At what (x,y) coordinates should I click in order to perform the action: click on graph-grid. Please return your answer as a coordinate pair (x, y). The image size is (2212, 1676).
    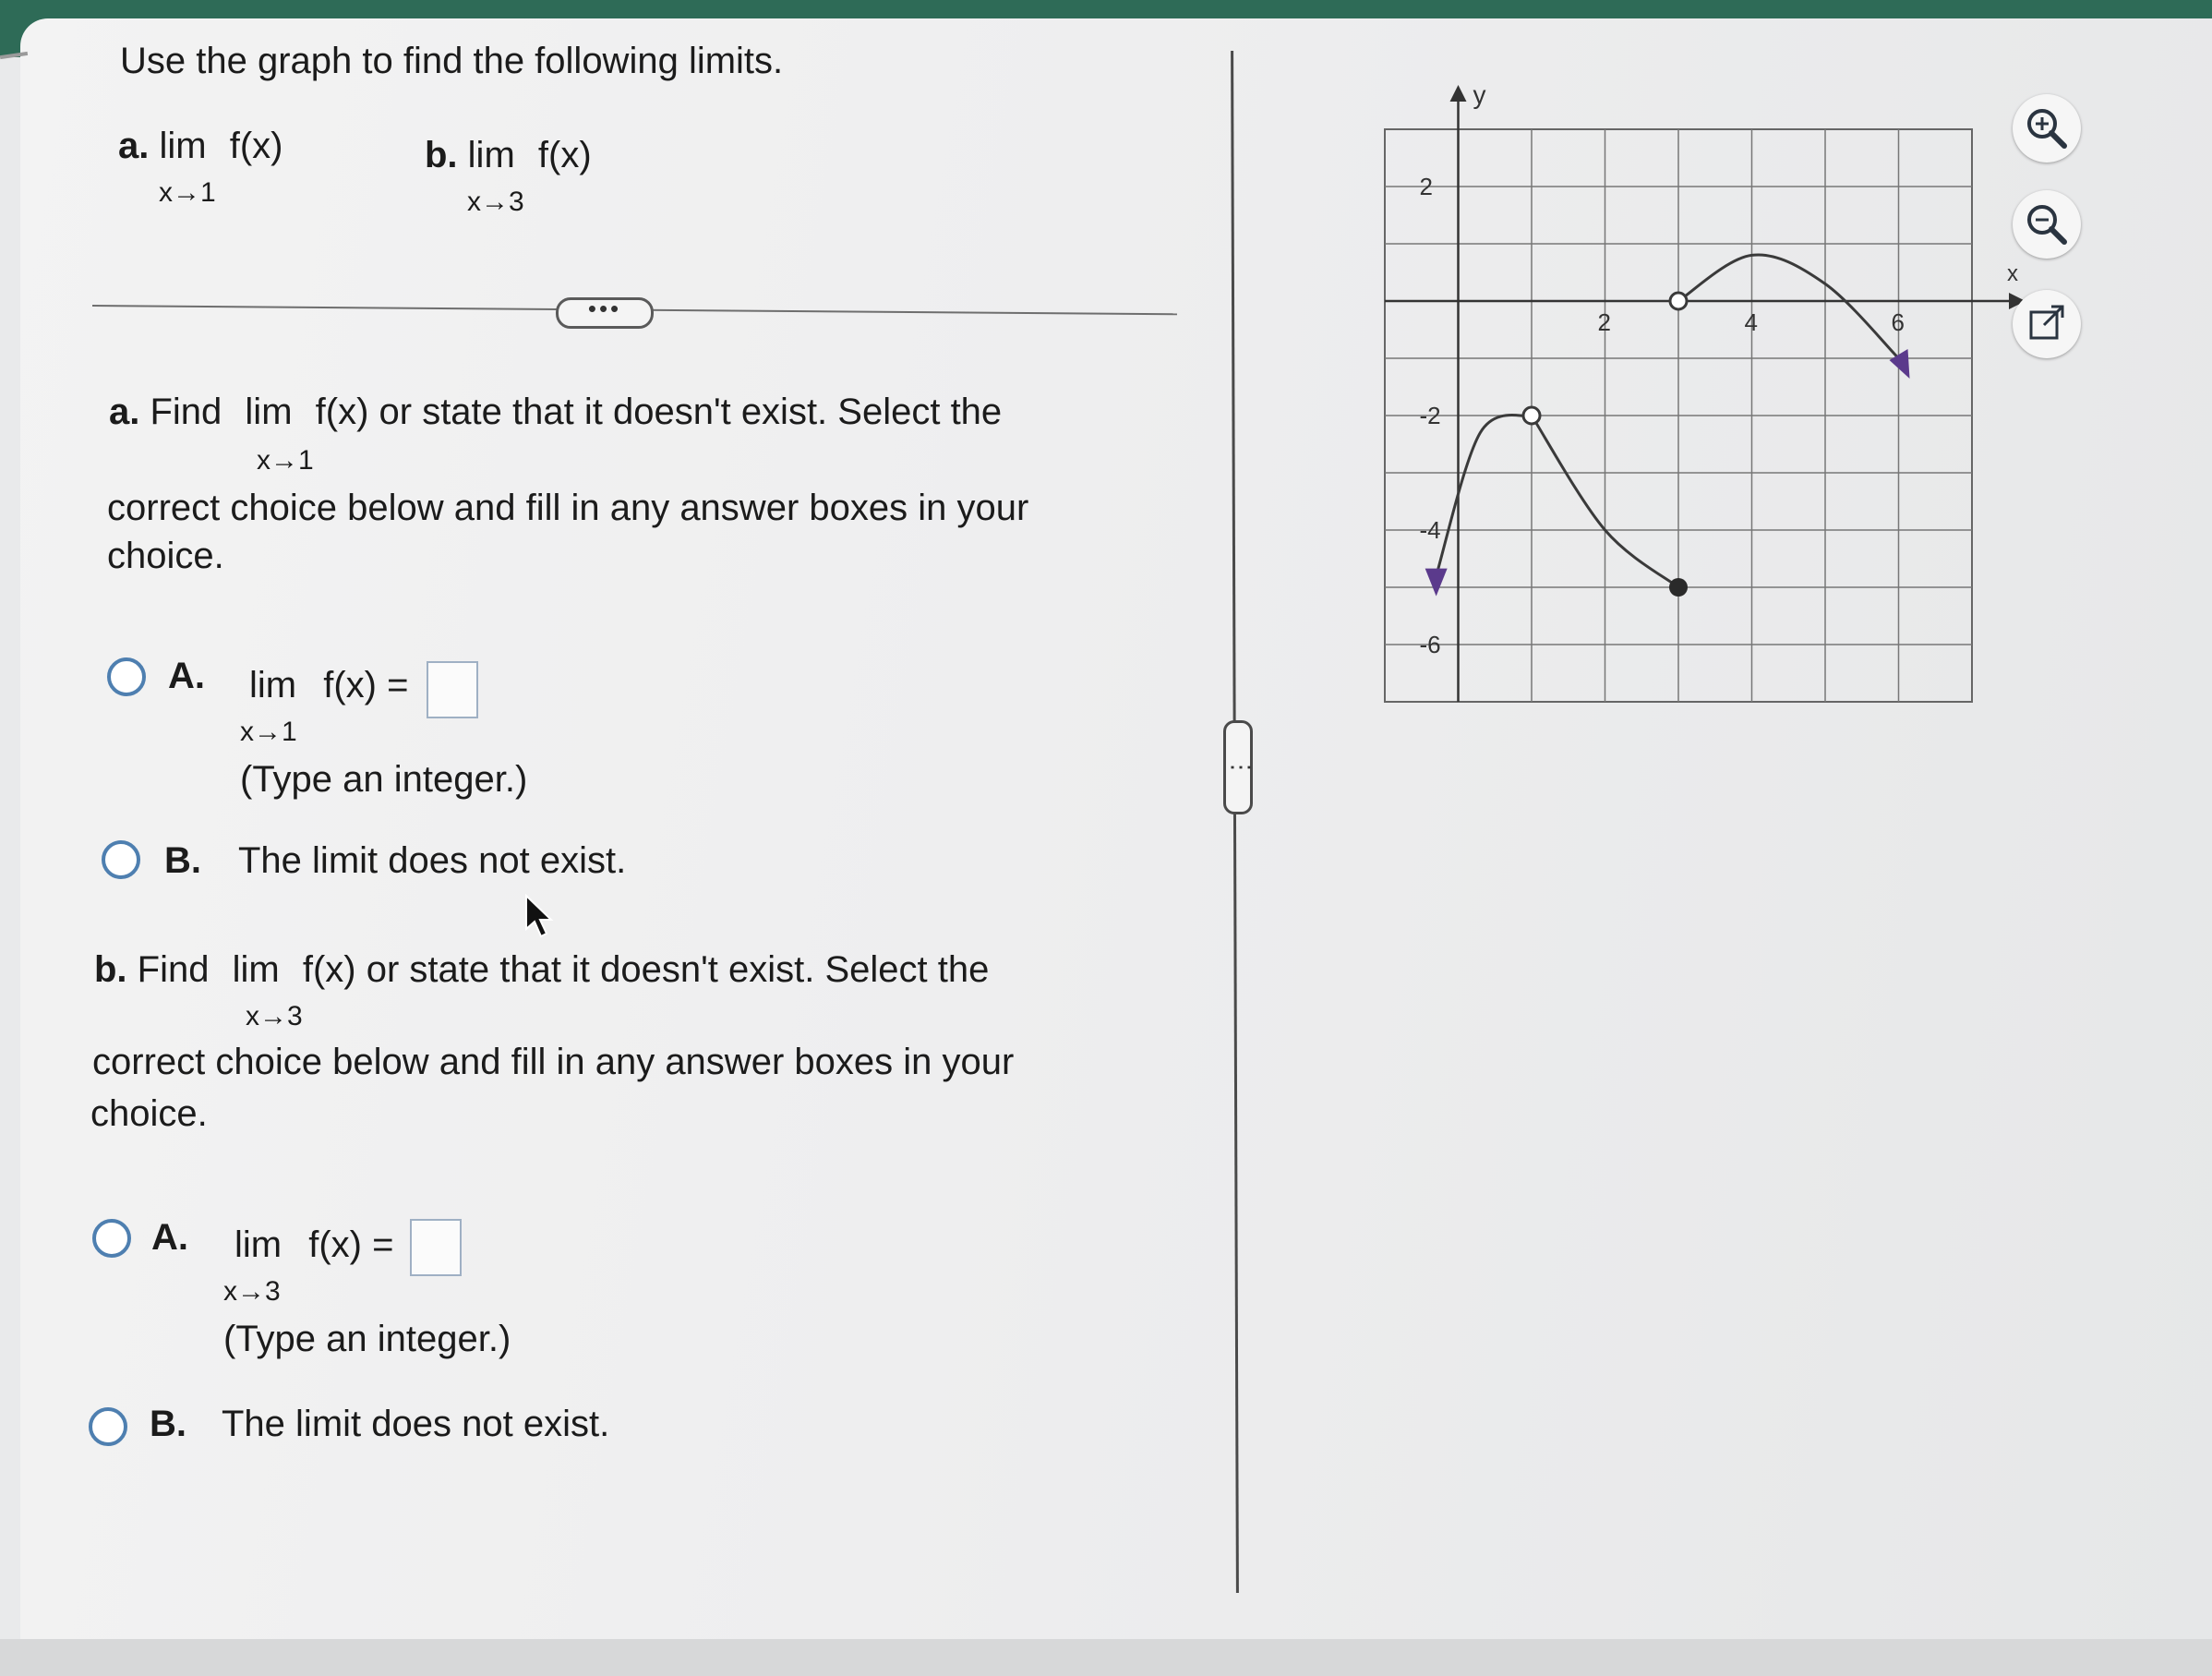
    Looking at the image, I should click on (1678, 416).